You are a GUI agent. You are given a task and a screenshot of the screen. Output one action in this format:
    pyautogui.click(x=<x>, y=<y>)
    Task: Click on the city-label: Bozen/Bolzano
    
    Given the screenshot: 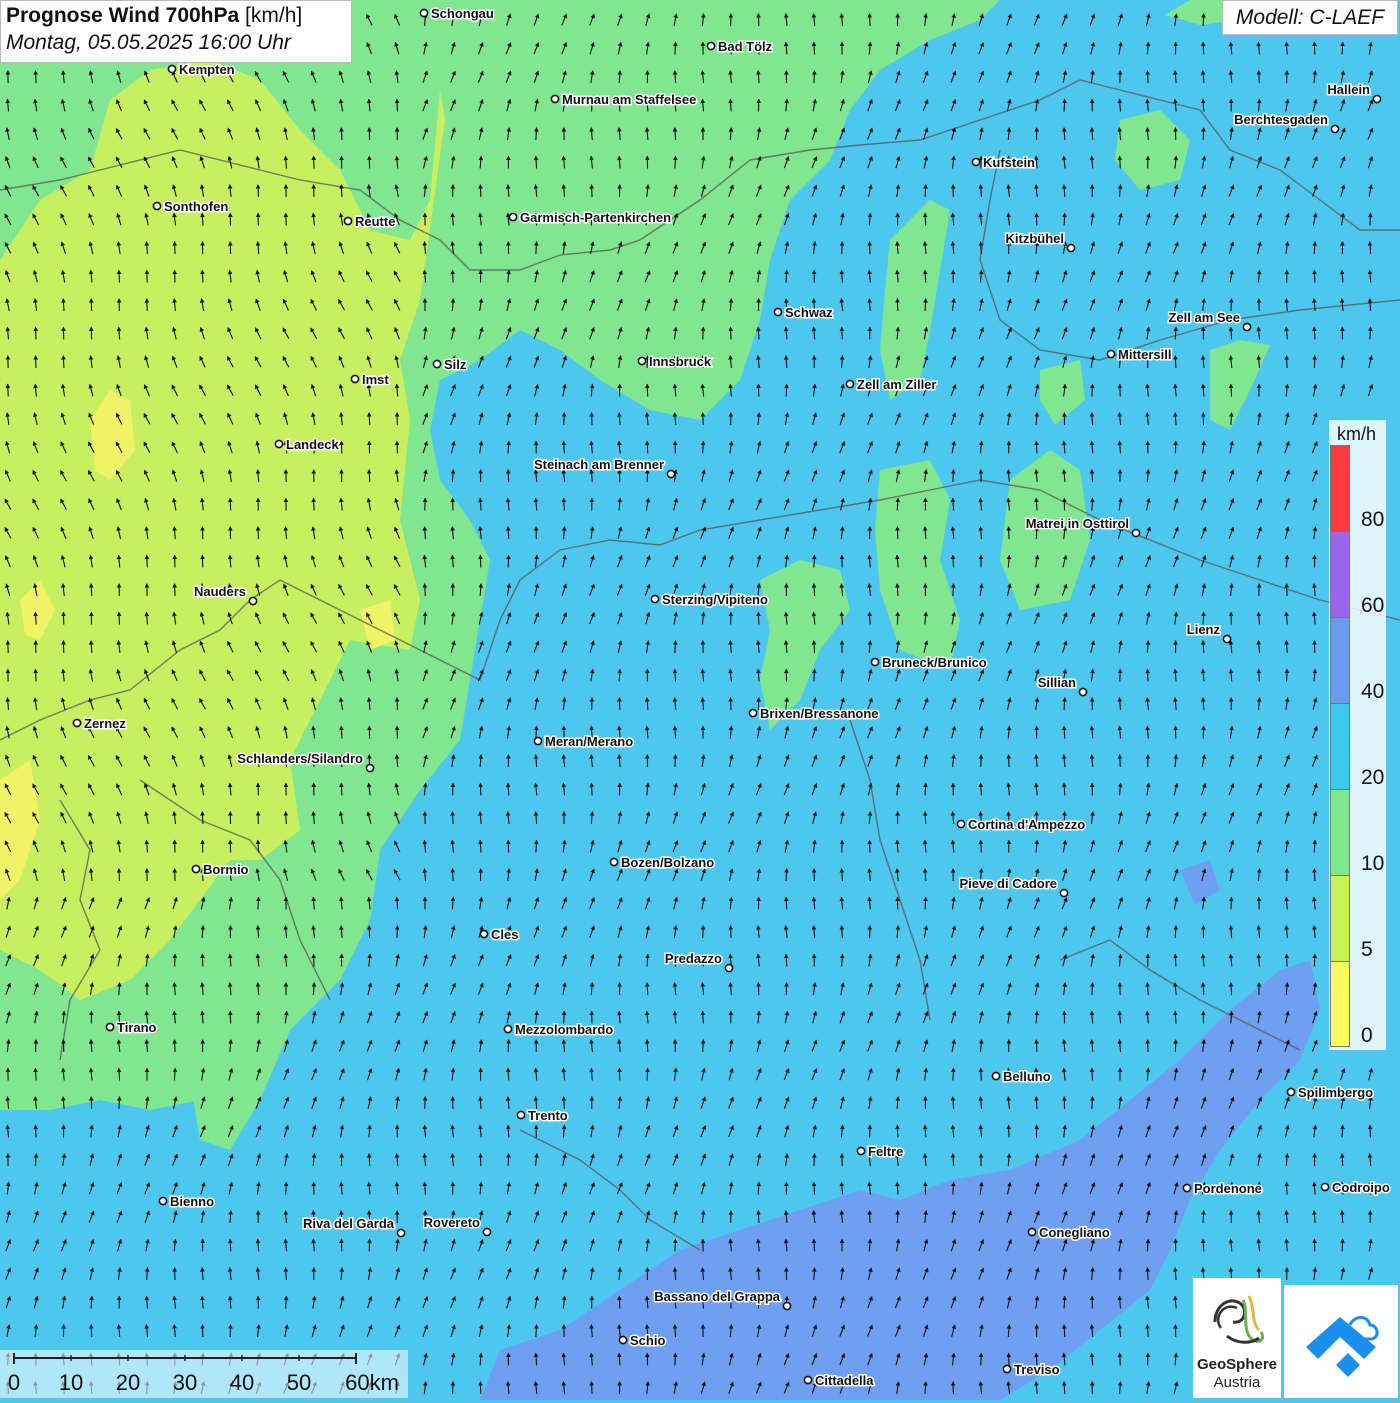 What is the action you would take?
    pyautogui.click(x=667, y=862)
    